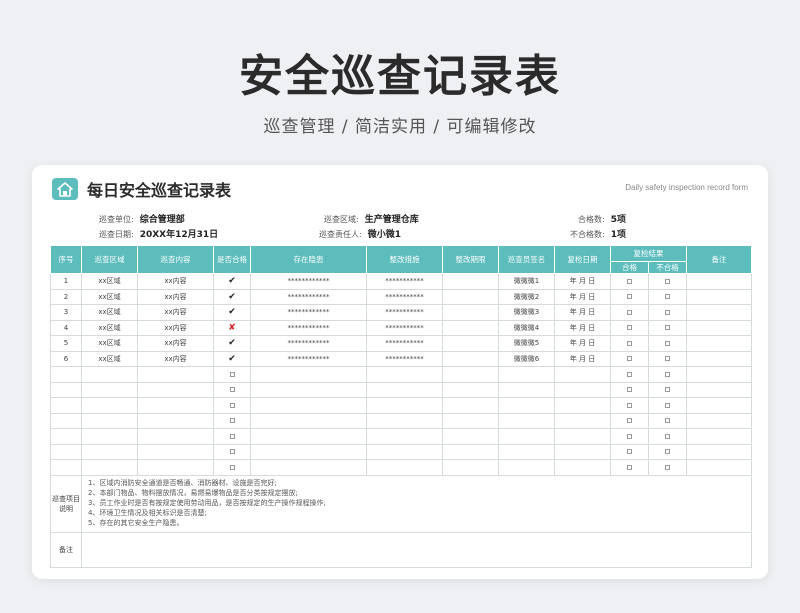  What do you see at coordinates (384, 235) in the screenshot?
I see `meta-person-value: 微小微1` at bounding box center [384, 235].